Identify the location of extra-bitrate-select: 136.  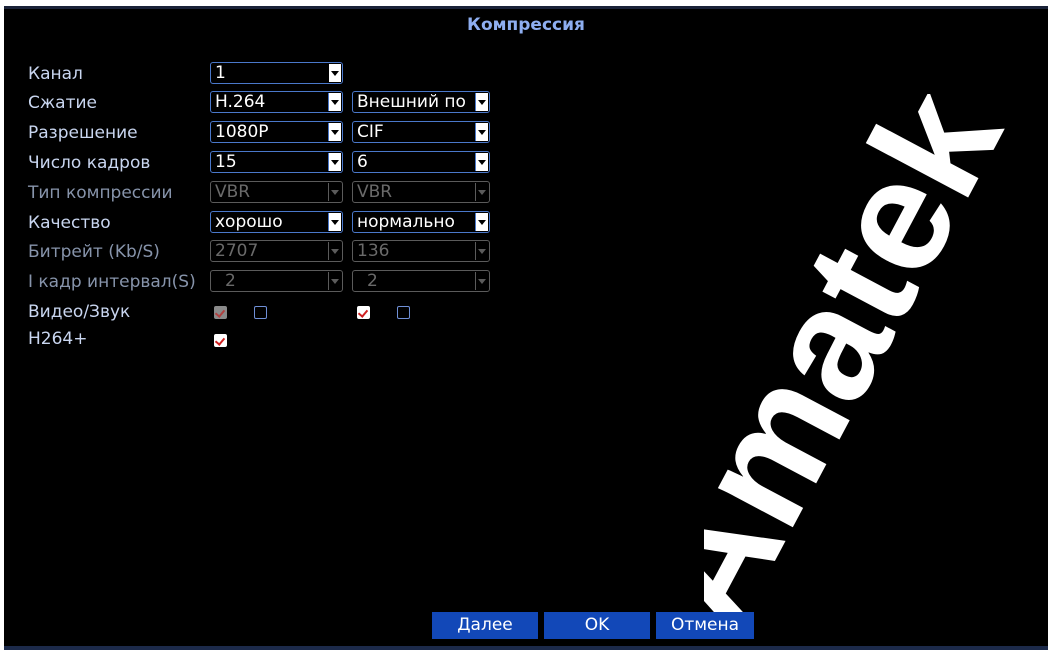
(421, 251).